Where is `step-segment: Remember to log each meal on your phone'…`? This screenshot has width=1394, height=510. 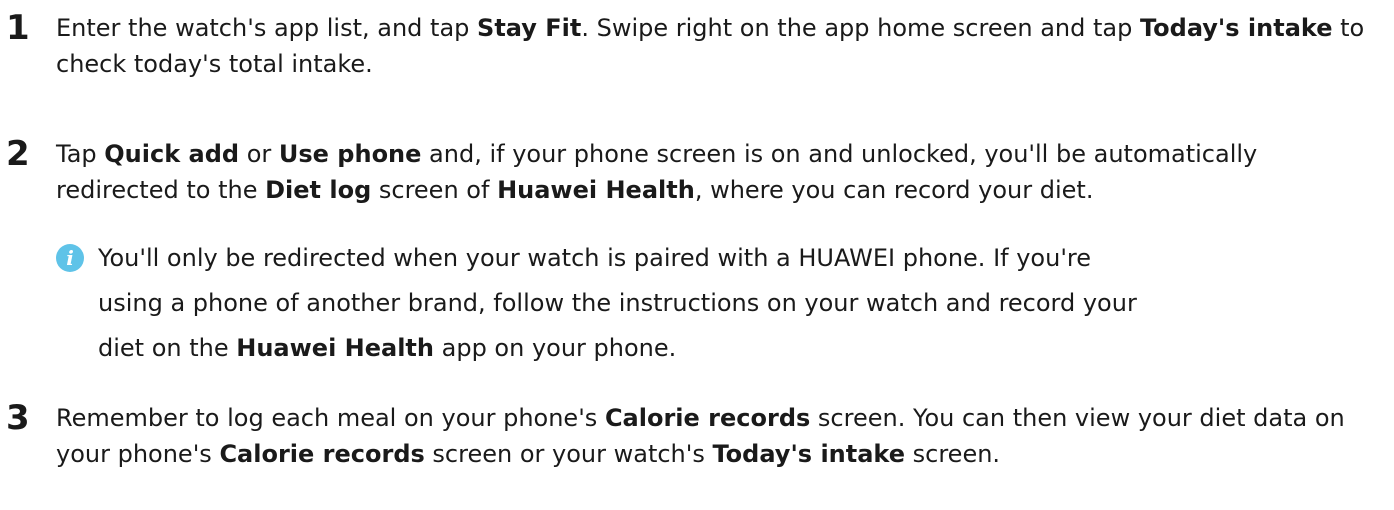 step-segment: Remember to log each meal on your phone'… is located at coordinates (330, 418).